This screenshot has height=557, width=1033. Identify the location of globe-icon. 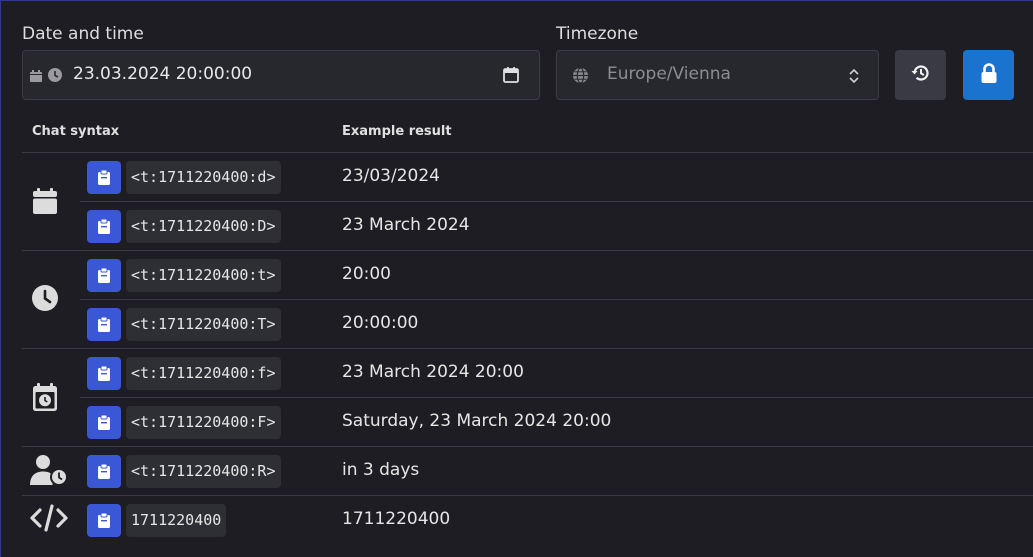
(580, 77).